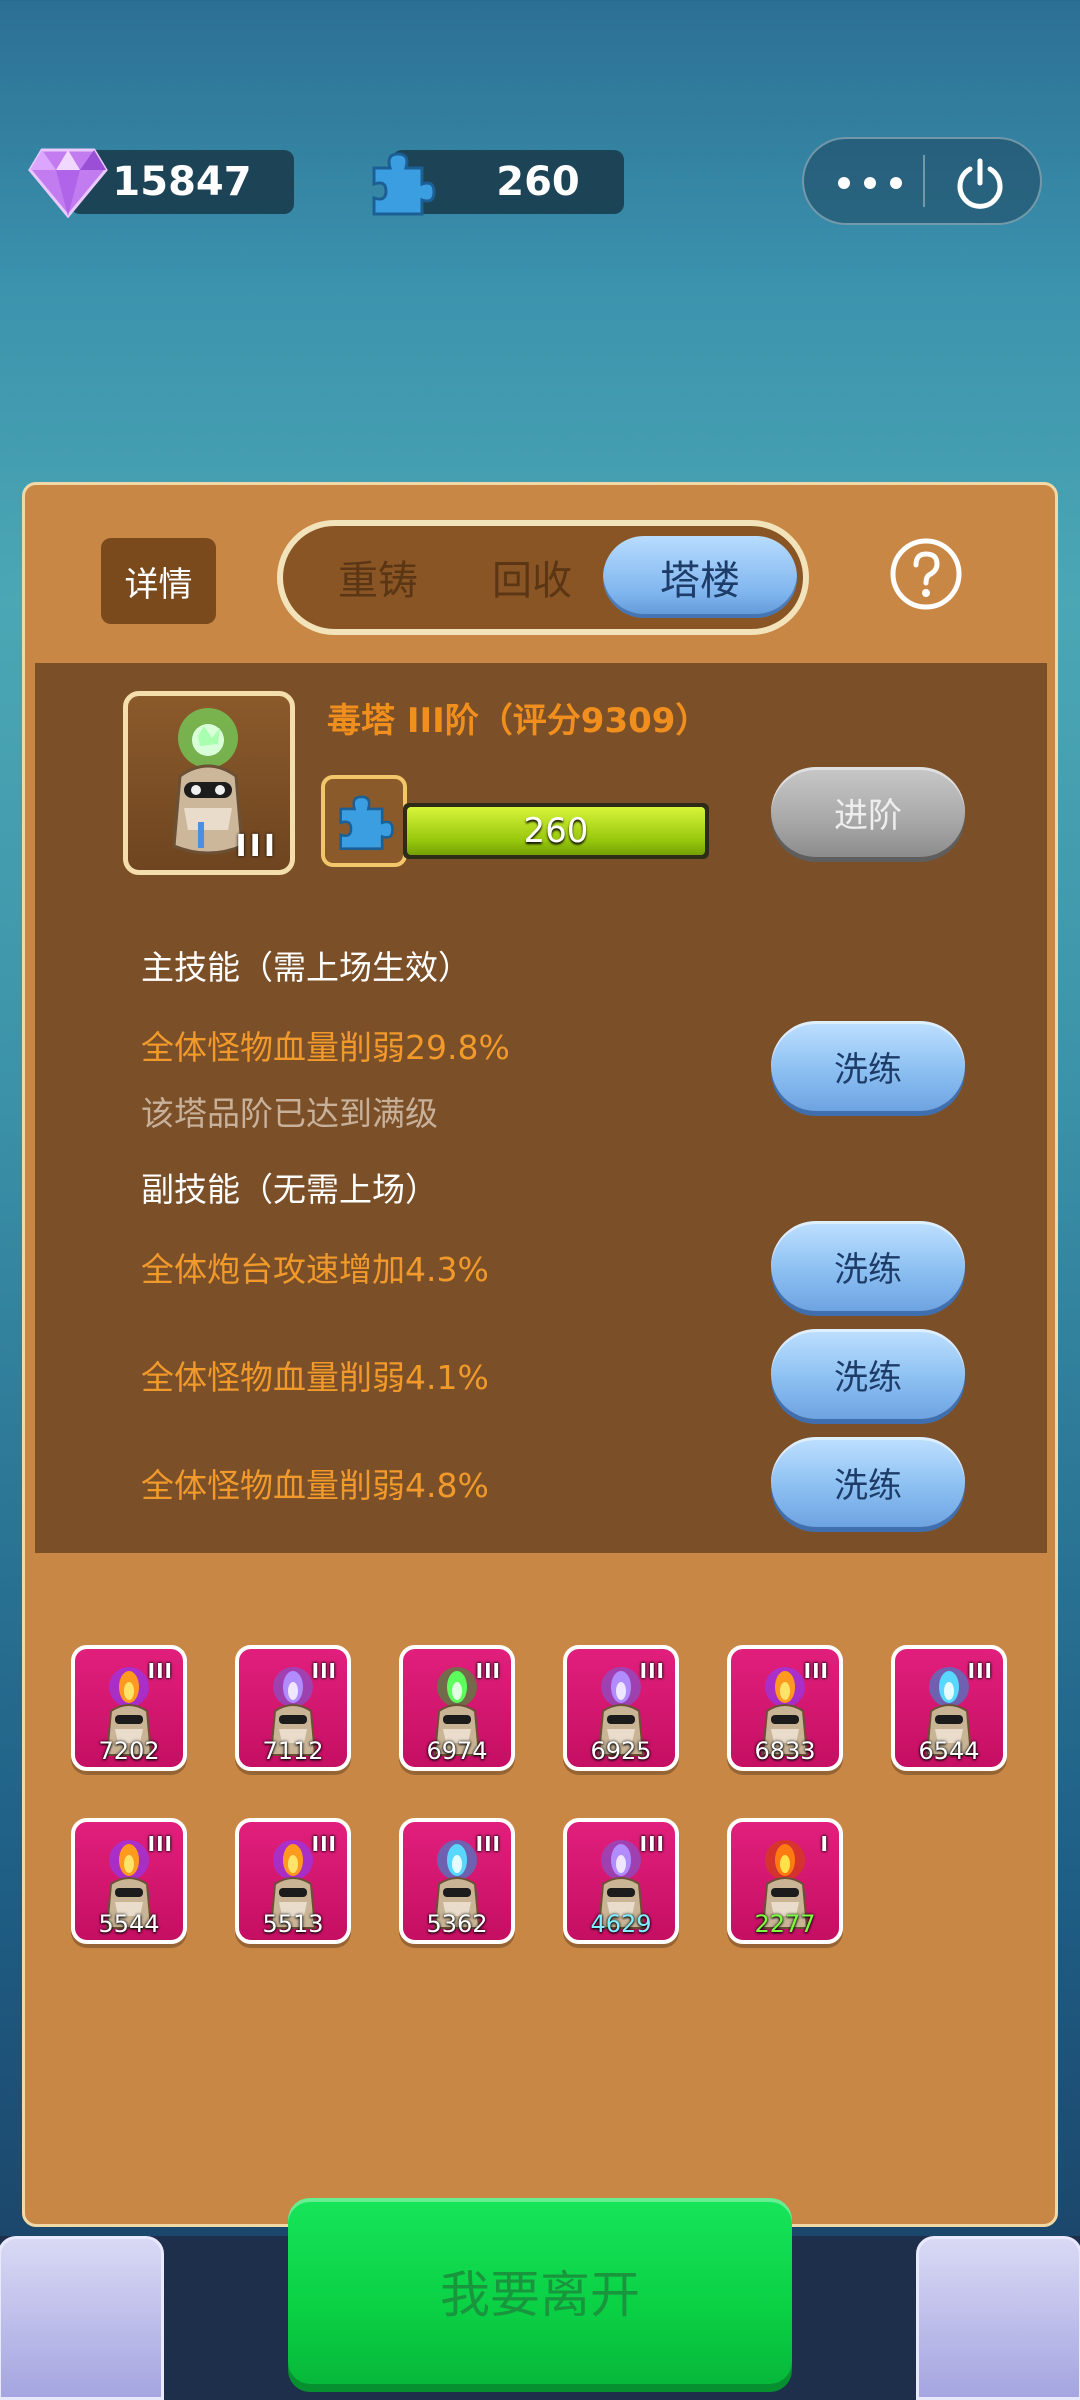  Describe the element at coordinates (621, 1751) in the screenshot. I see `tower-card-score: 6925` at that location.